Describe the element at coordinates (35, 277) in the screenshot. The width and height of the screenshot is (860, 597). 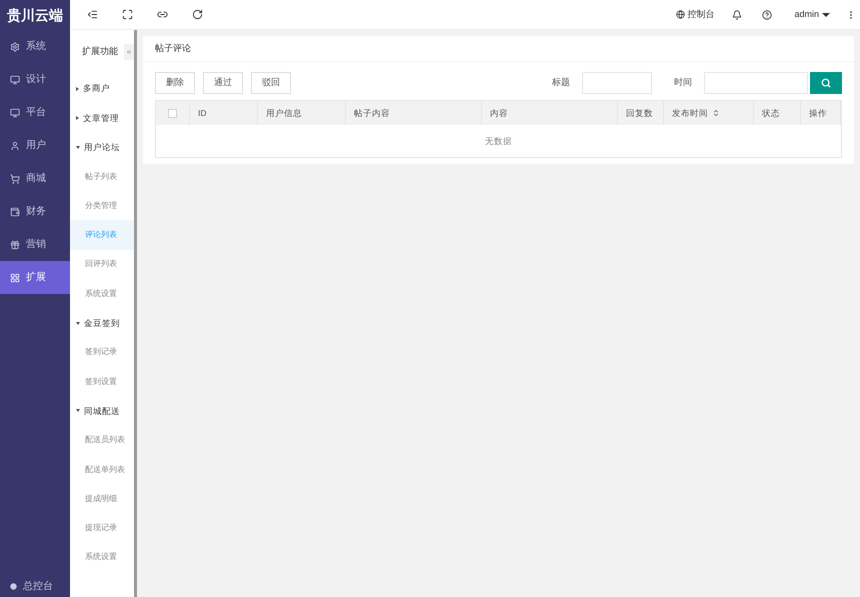
I see `main-nav-item: 扩展` at that location.